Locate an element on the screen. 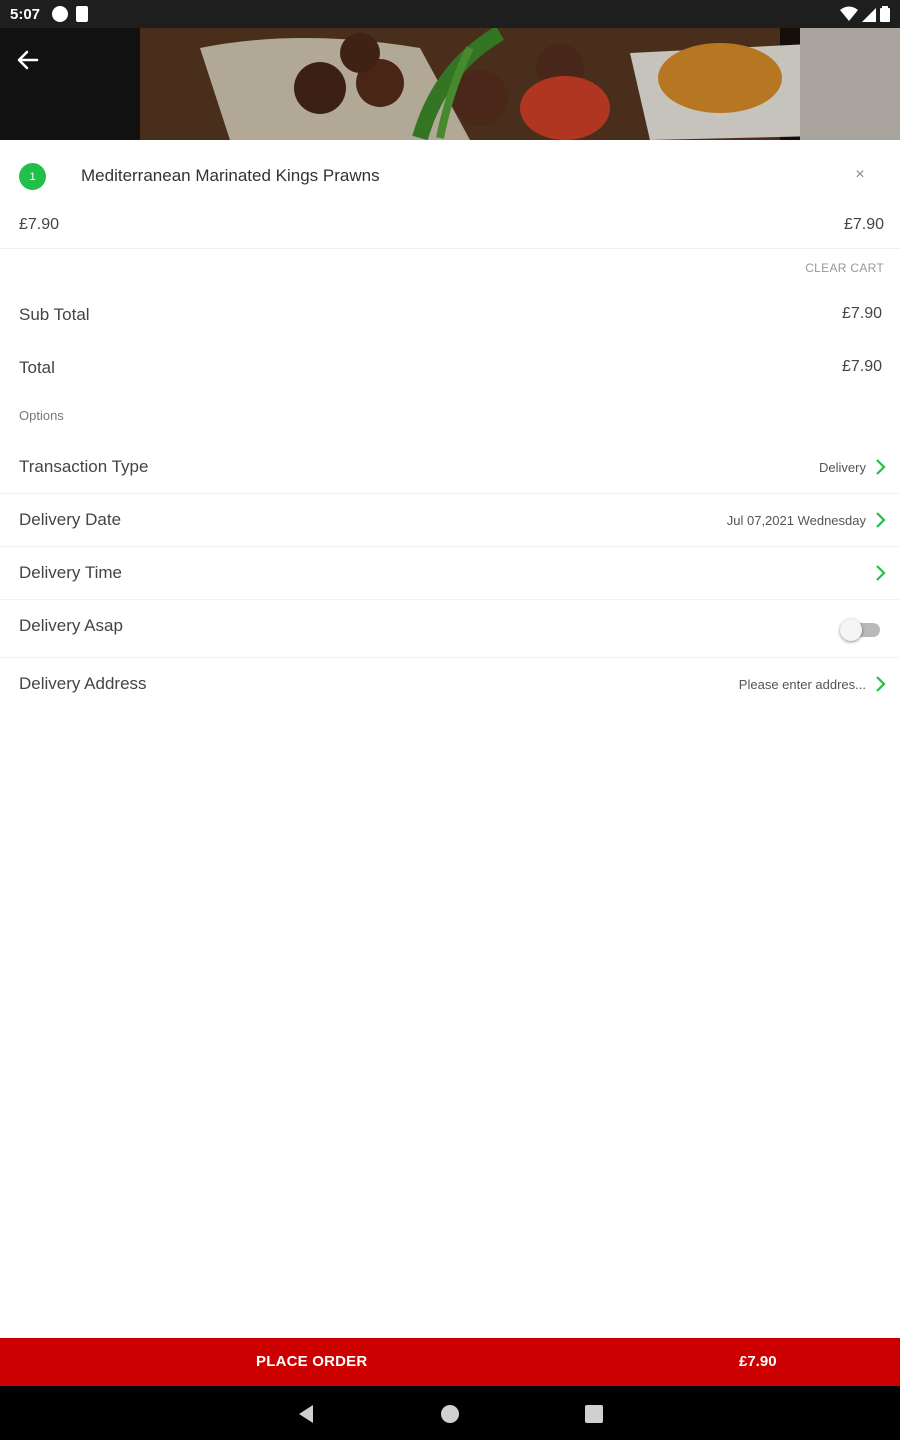 The image size is (900, 1440). subtotal-label: Sub Total is located at coordinates (54, 314).